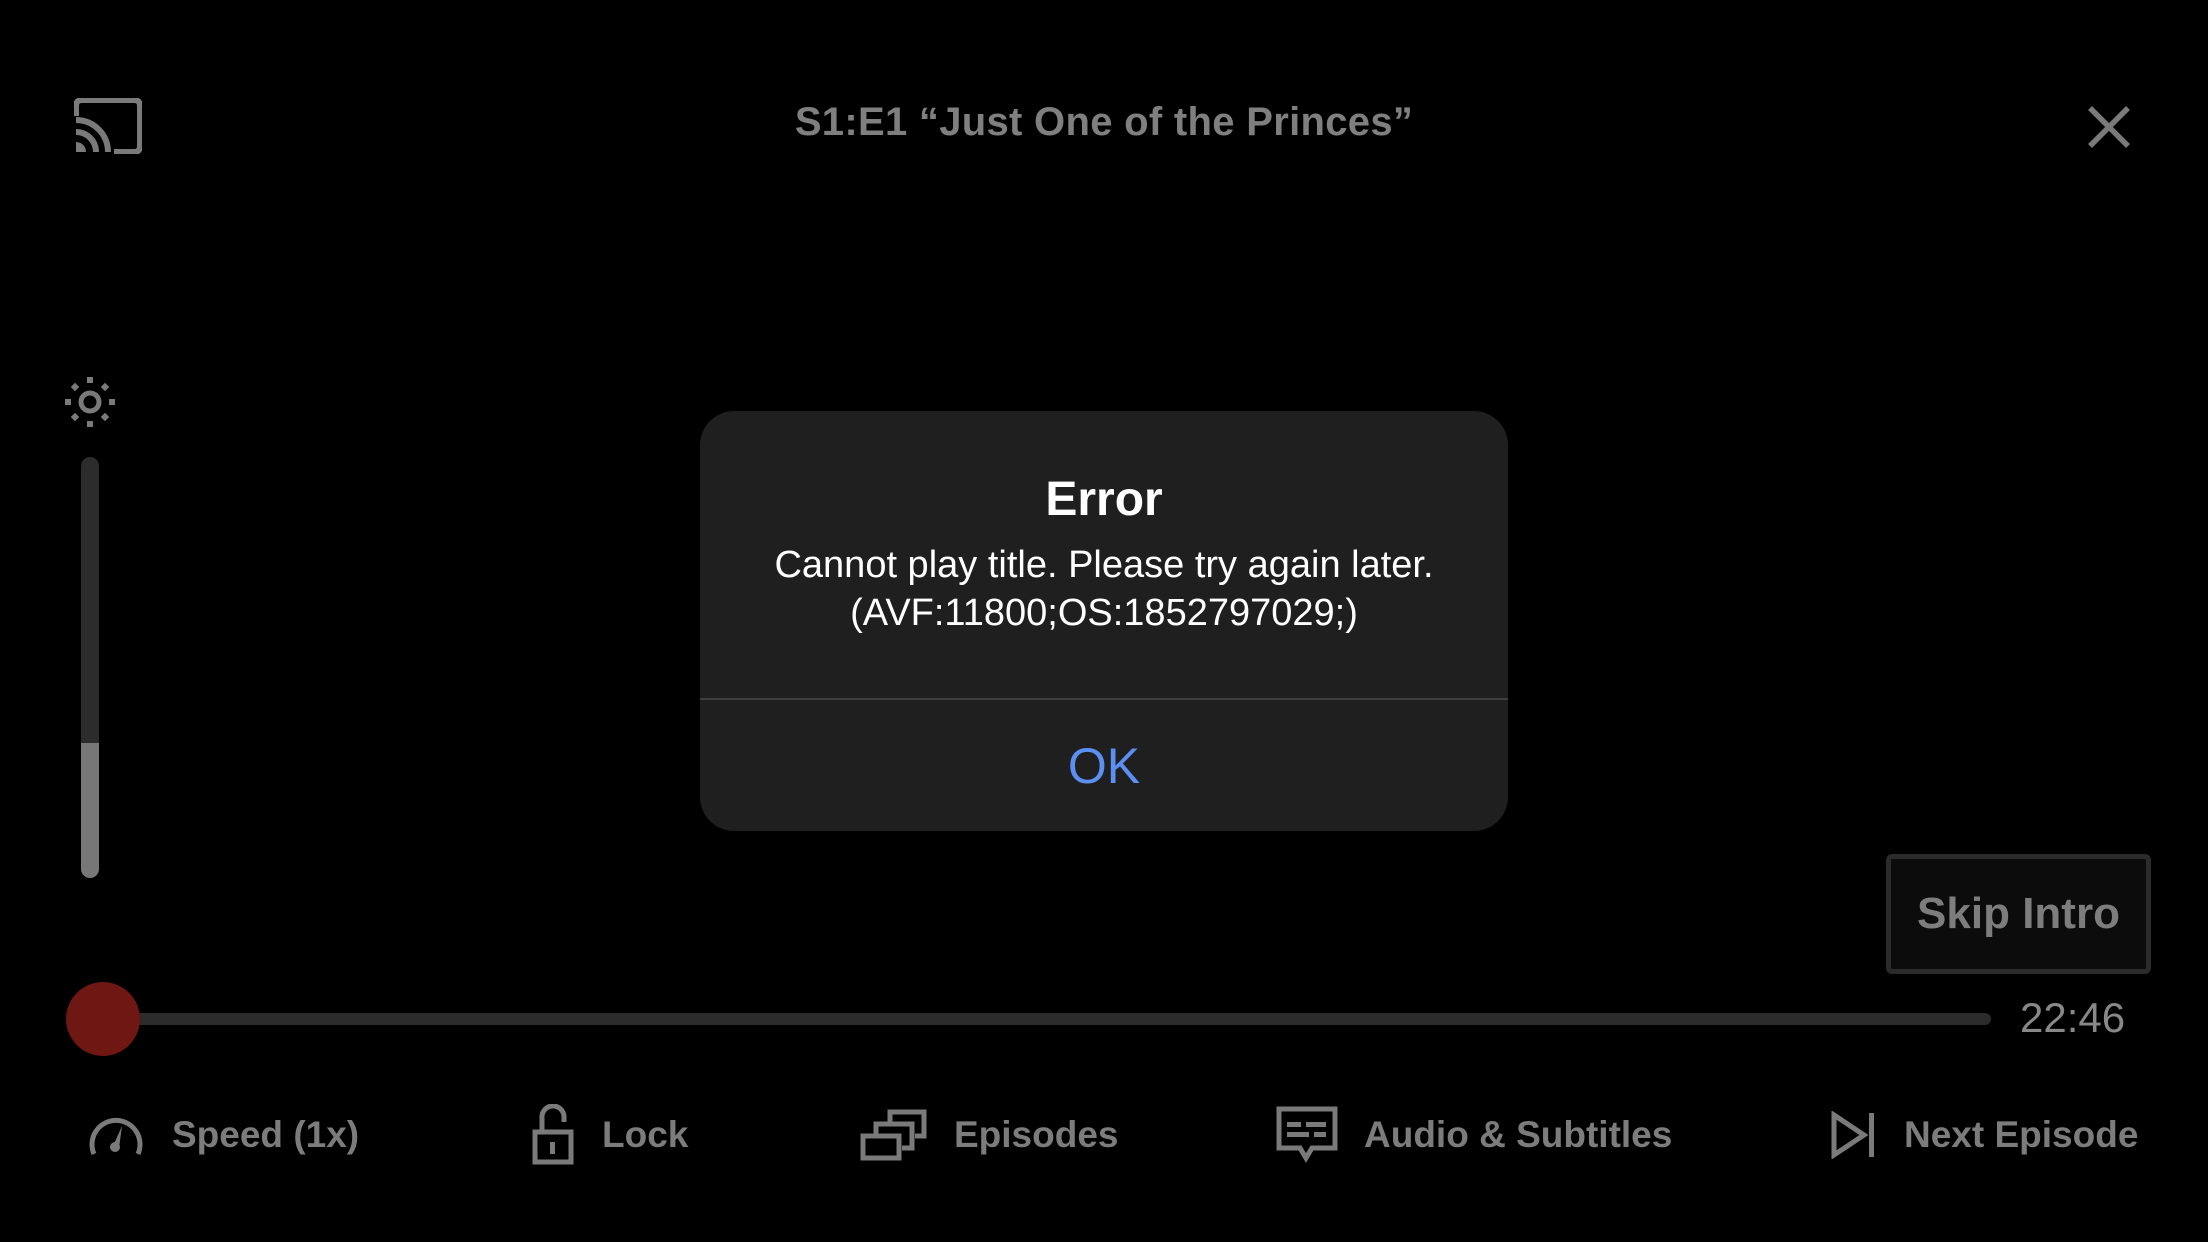 The image size is (2208, 1242). Describe the element at coordinates (1036, 1134) in the screenshot. I see `episodes-label: Episodes` at that location.